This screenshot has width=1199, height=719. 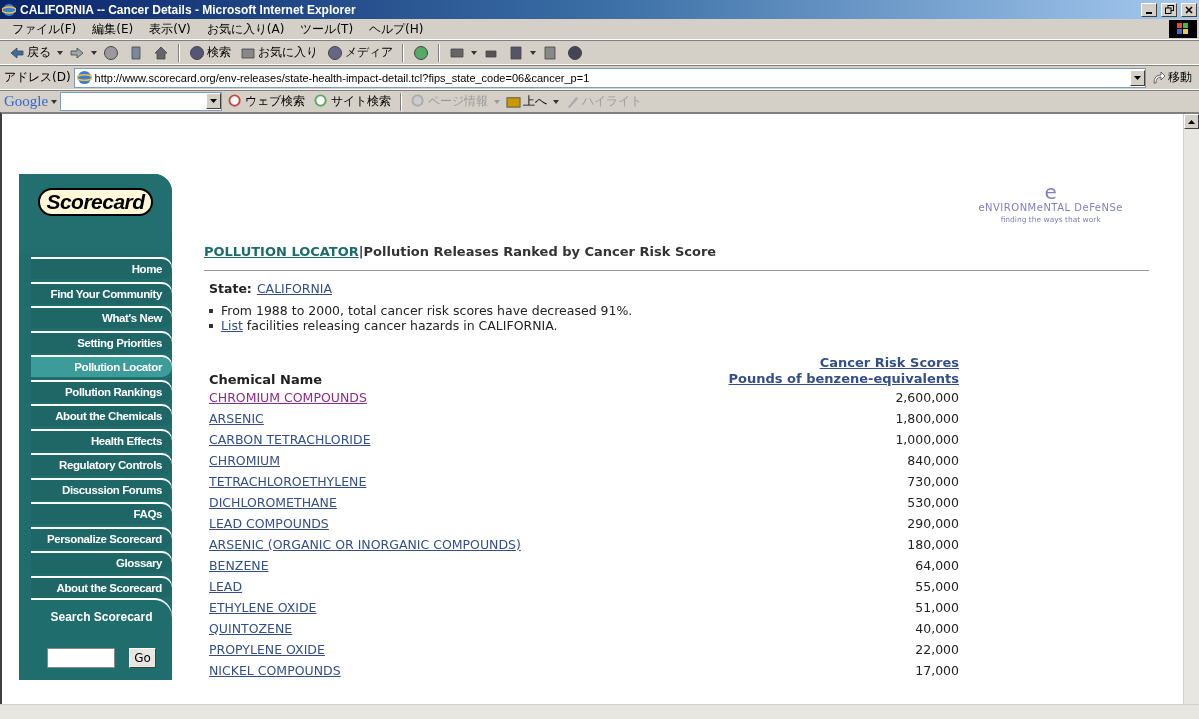 I want to click on column-header: Chemical Name, so click(x=266, y=379).